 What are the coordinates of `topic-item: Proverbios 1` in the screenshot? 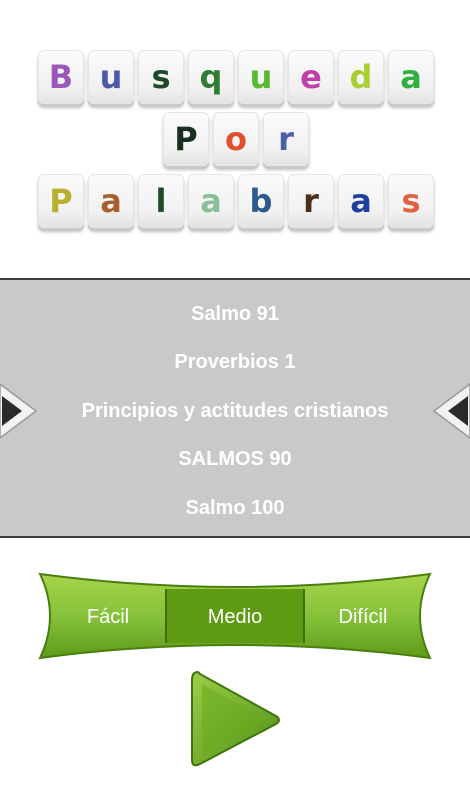 It's located at (235, 362).